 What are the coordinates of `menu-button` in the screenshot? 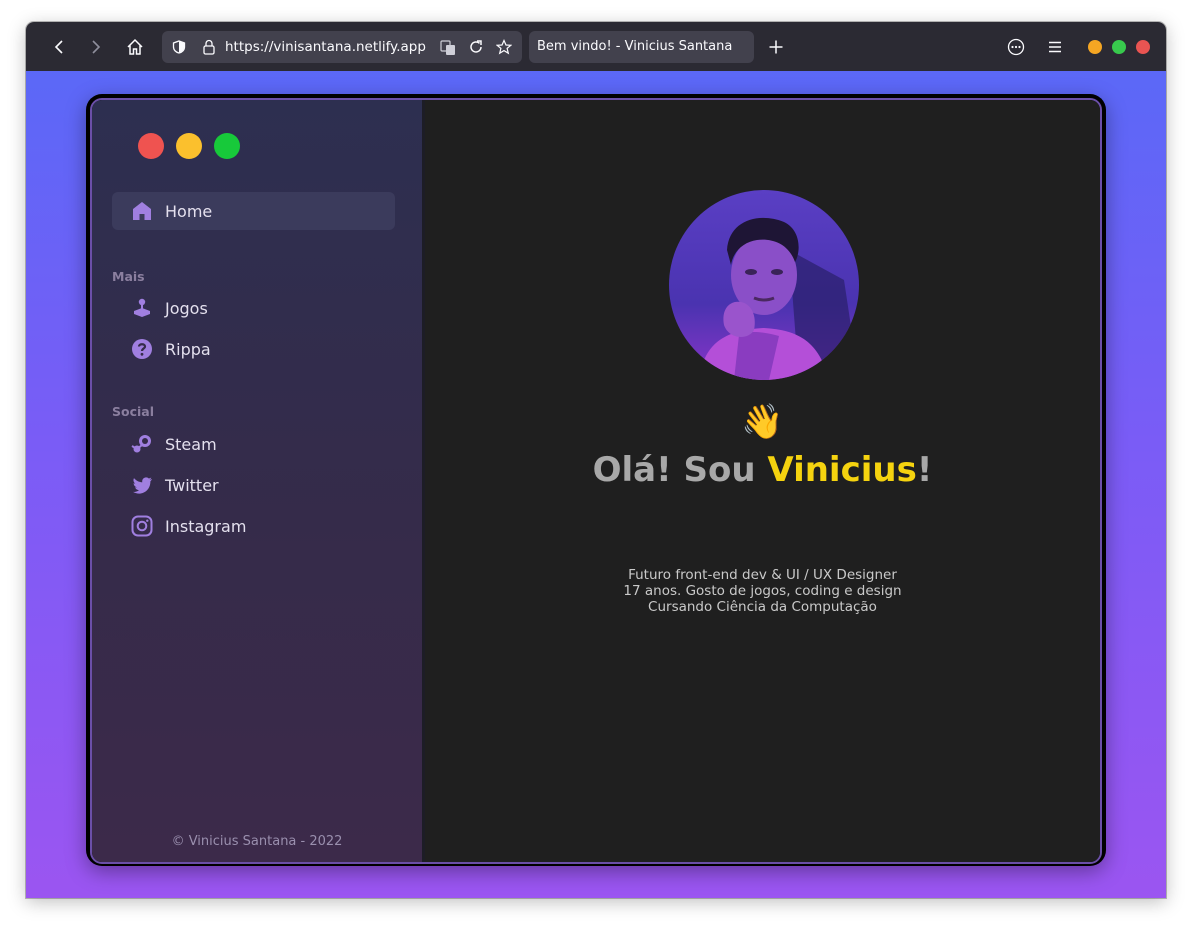 It's located at (1055, 47).